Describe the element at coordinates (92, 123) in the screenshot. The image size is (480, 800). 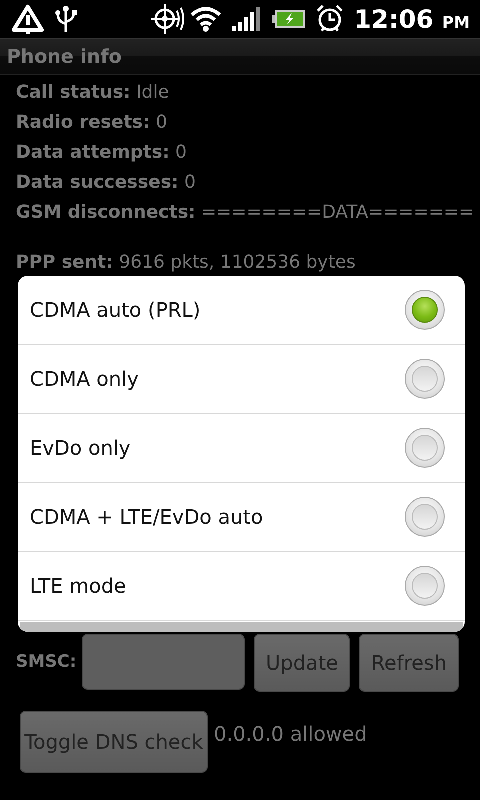
I see `info-line: Radio resets: 0` at that location.